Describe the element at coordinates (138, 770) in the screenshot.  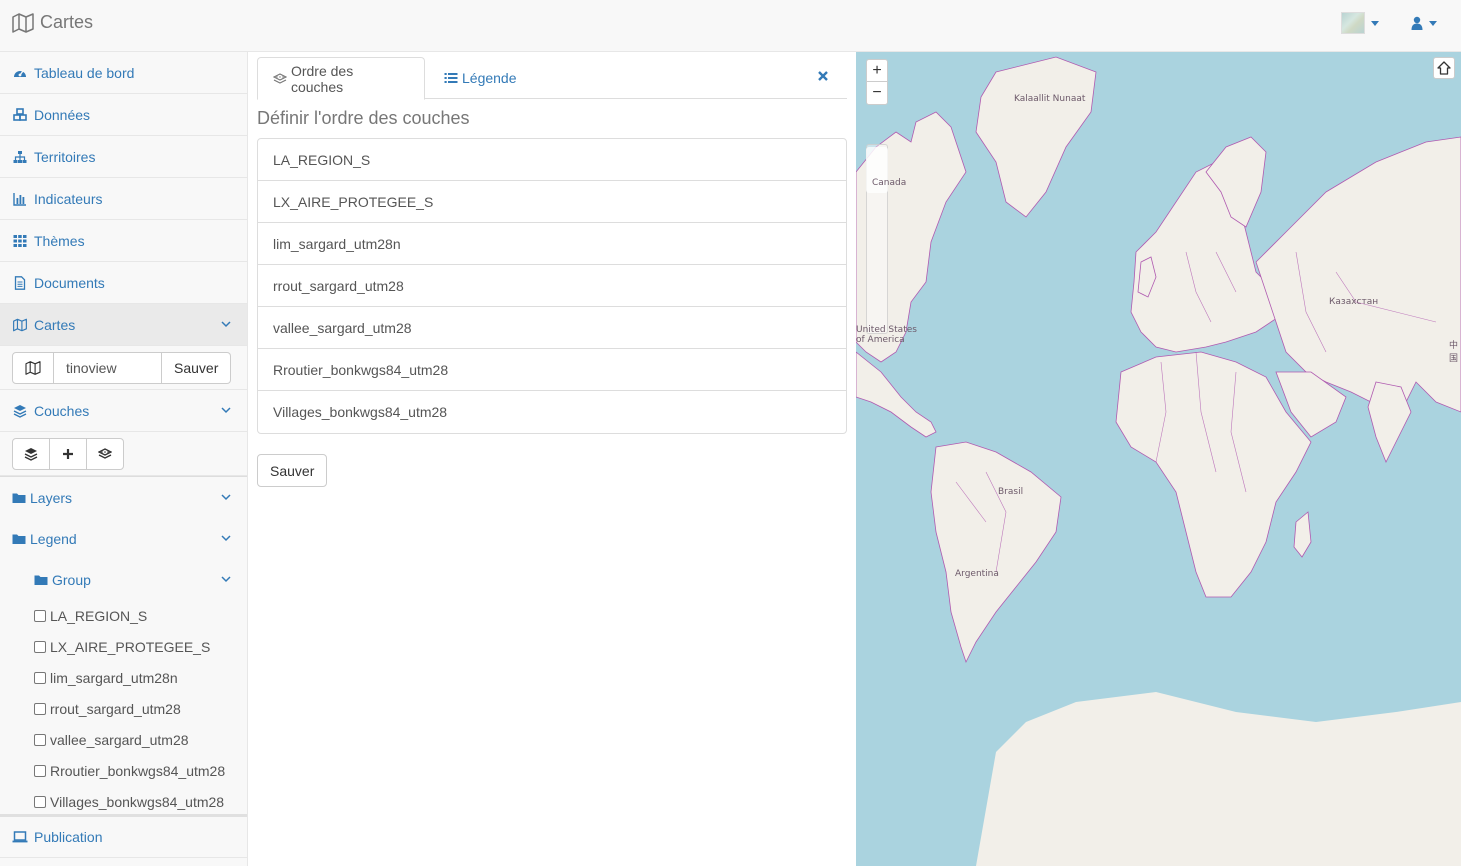
I see `tree-leaf-label: Rroutier_bonkwgs84_utm28` at that location.